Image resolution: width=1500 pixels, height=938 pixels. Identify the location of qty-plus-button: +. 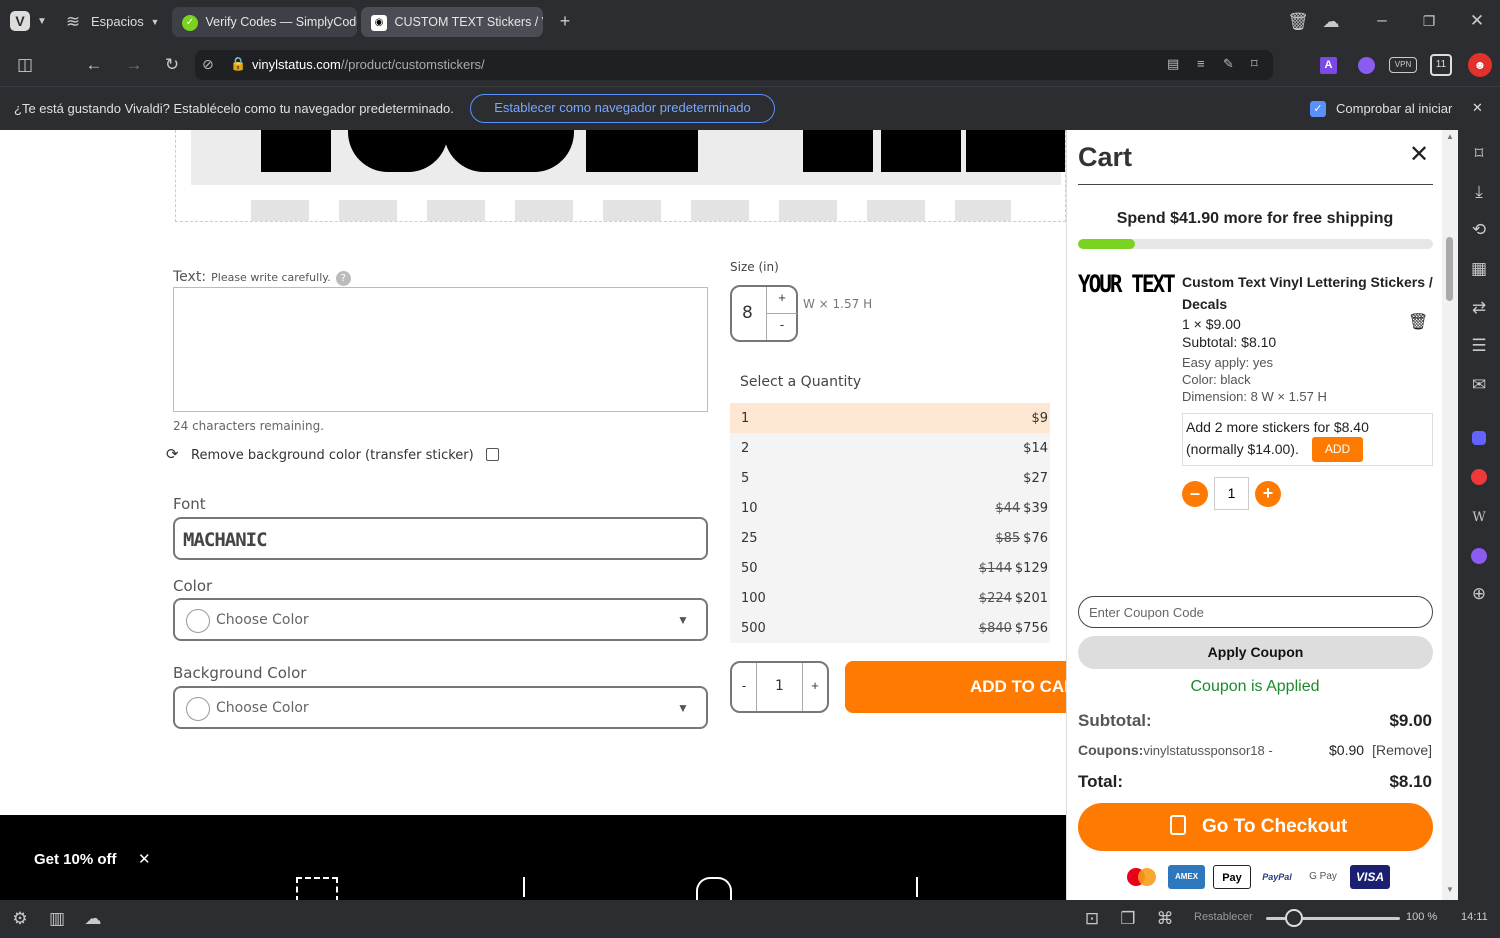
(815, 685).